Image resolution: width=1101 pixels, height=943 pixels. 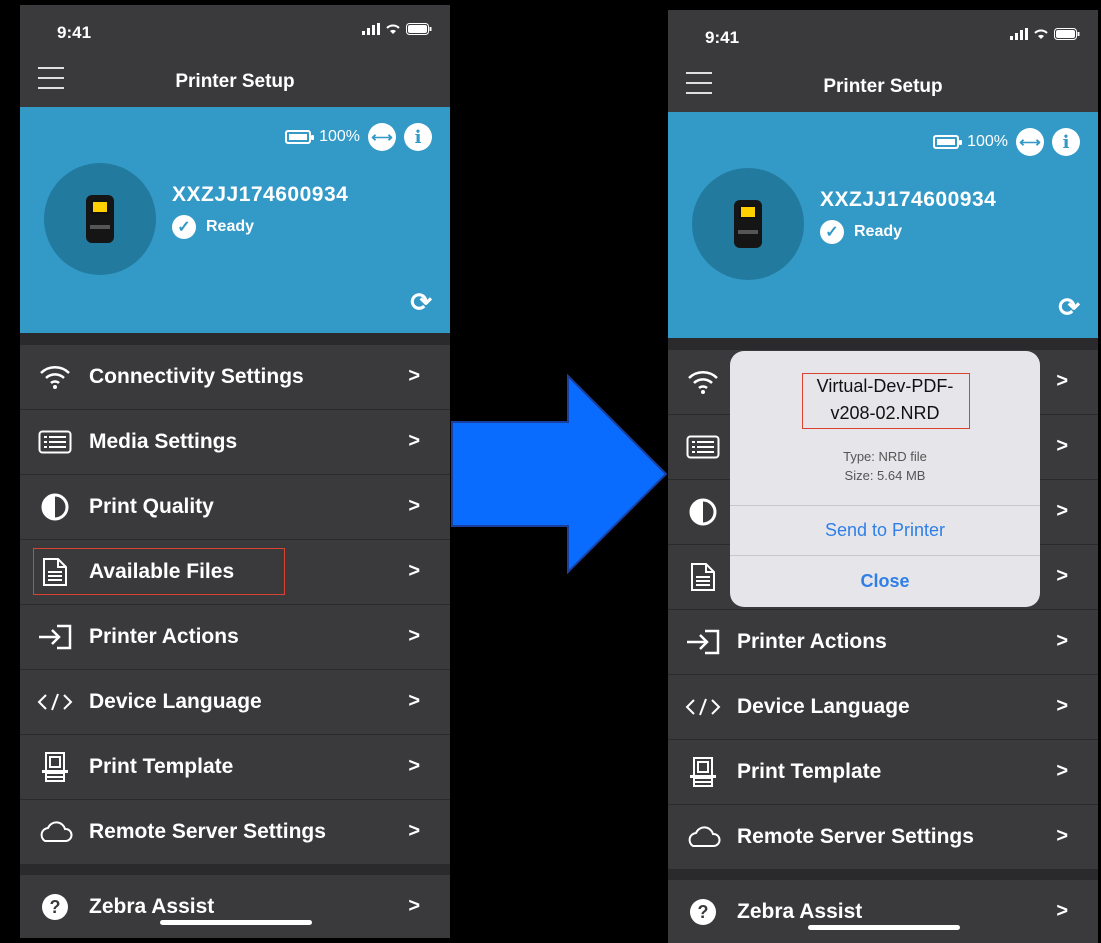 What do you see at coordinates (812, 641) in the screenshot?
I see `menu-label: Printer Actions` at bounding box center [812, 641].